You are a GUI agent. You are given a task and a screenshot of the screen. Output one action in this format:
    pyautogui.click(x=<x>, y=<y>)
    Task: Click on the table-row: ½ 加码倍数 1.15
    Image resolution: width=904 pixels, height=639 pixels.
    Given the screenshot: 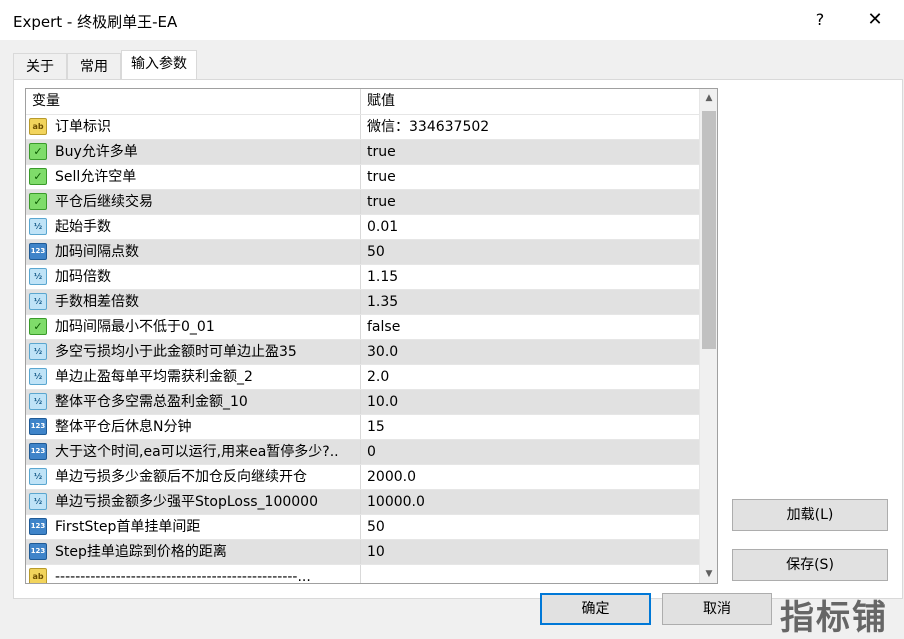 What is the action you would take?
    pyautogui.click(x=362, y=276)
    